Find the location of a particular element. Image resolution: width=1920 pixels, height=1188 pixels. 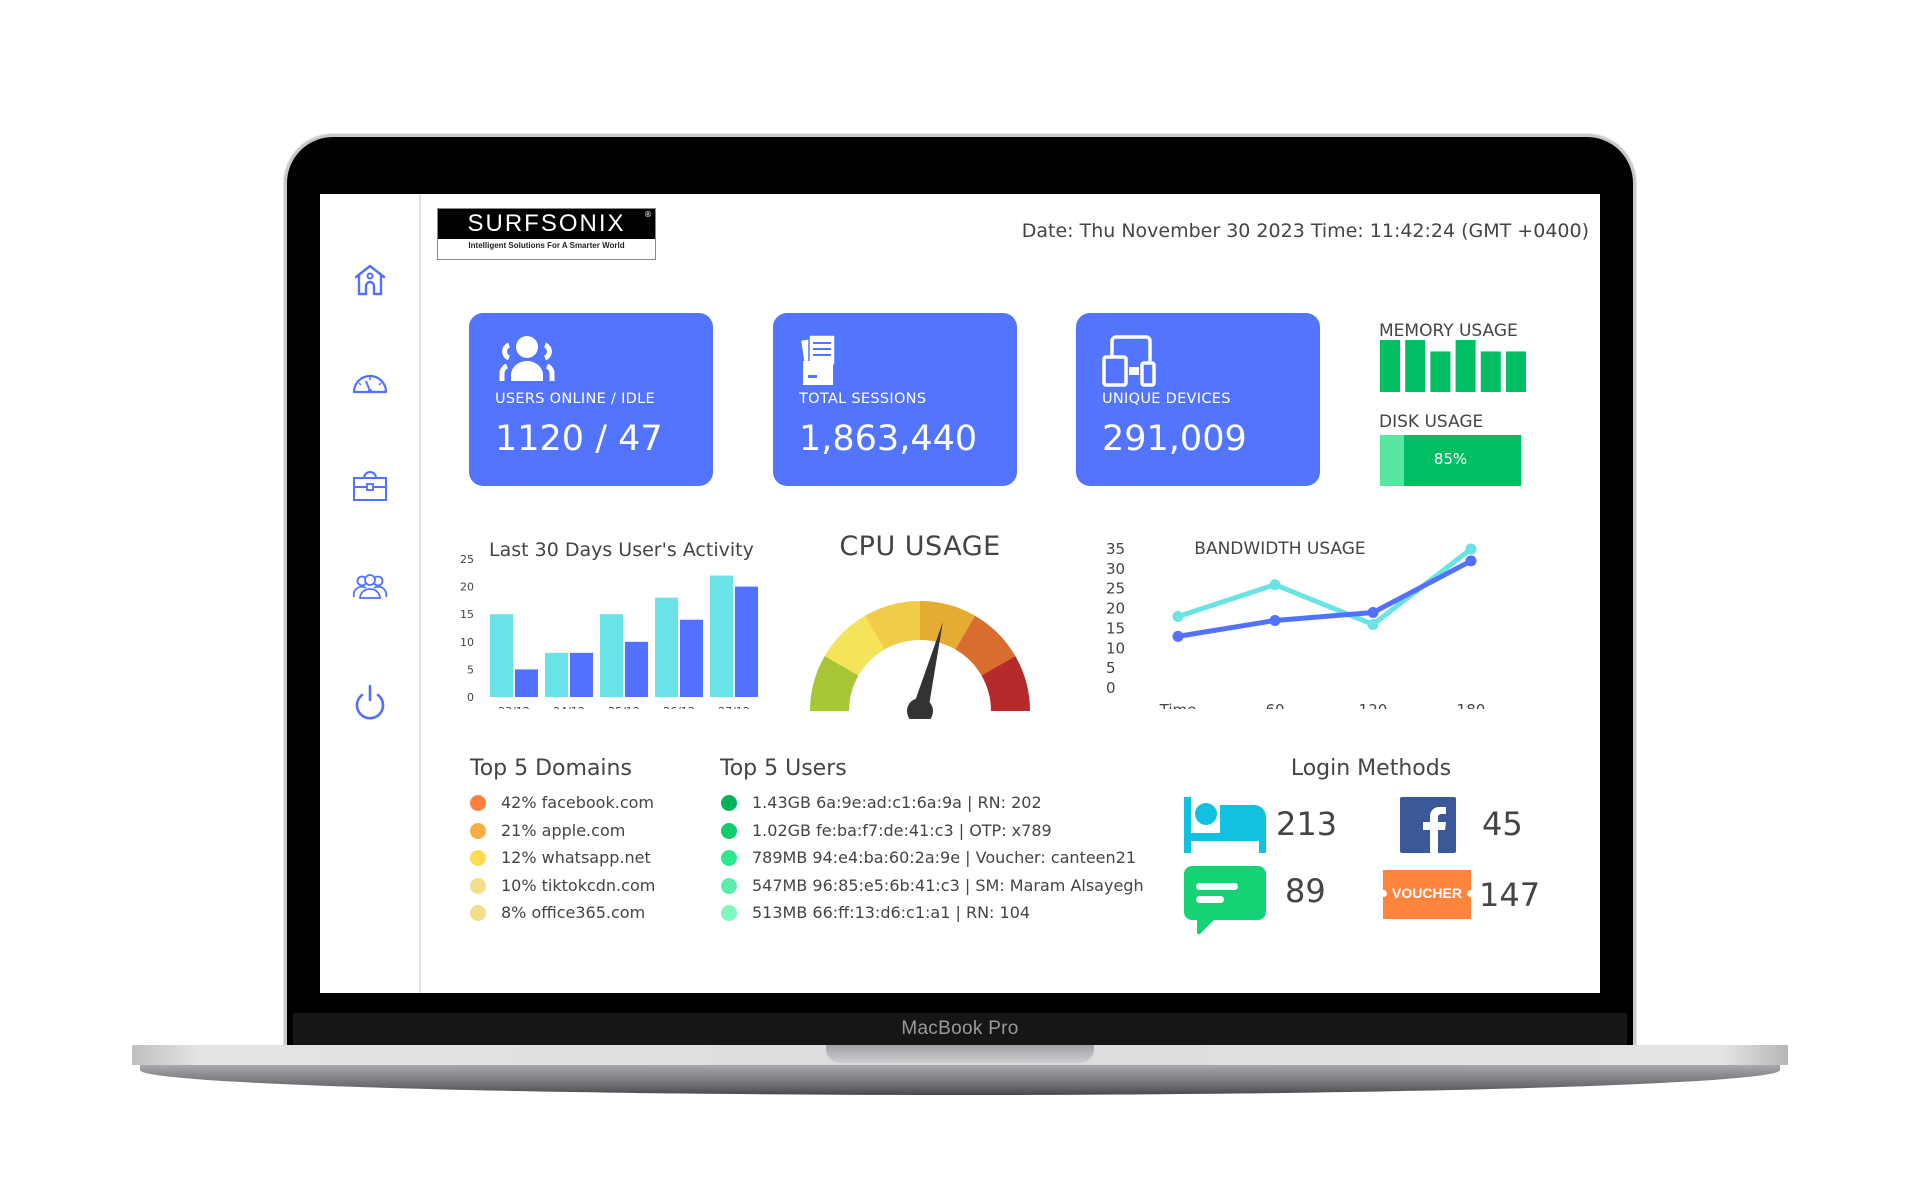

y-tick-label: 15 is located at coordinates (1115, 628).